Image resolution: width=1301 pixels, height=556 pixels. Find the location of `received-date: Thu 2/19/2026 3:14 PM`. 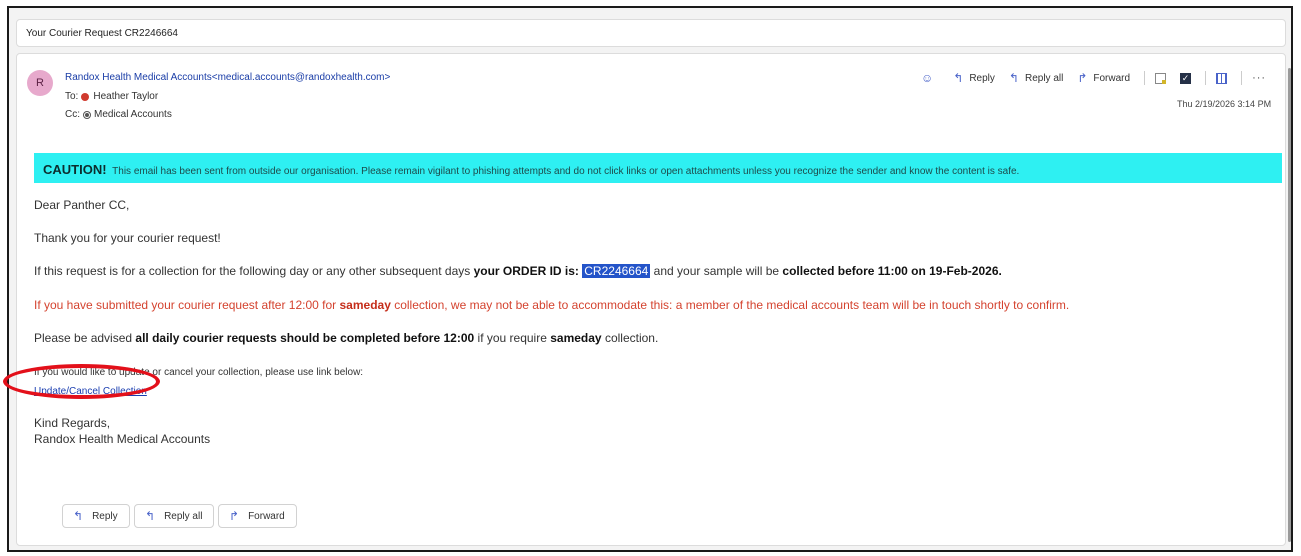

received-date: Thu 2/19/2026 3:14 PM is located at coordinates (1224, 104).